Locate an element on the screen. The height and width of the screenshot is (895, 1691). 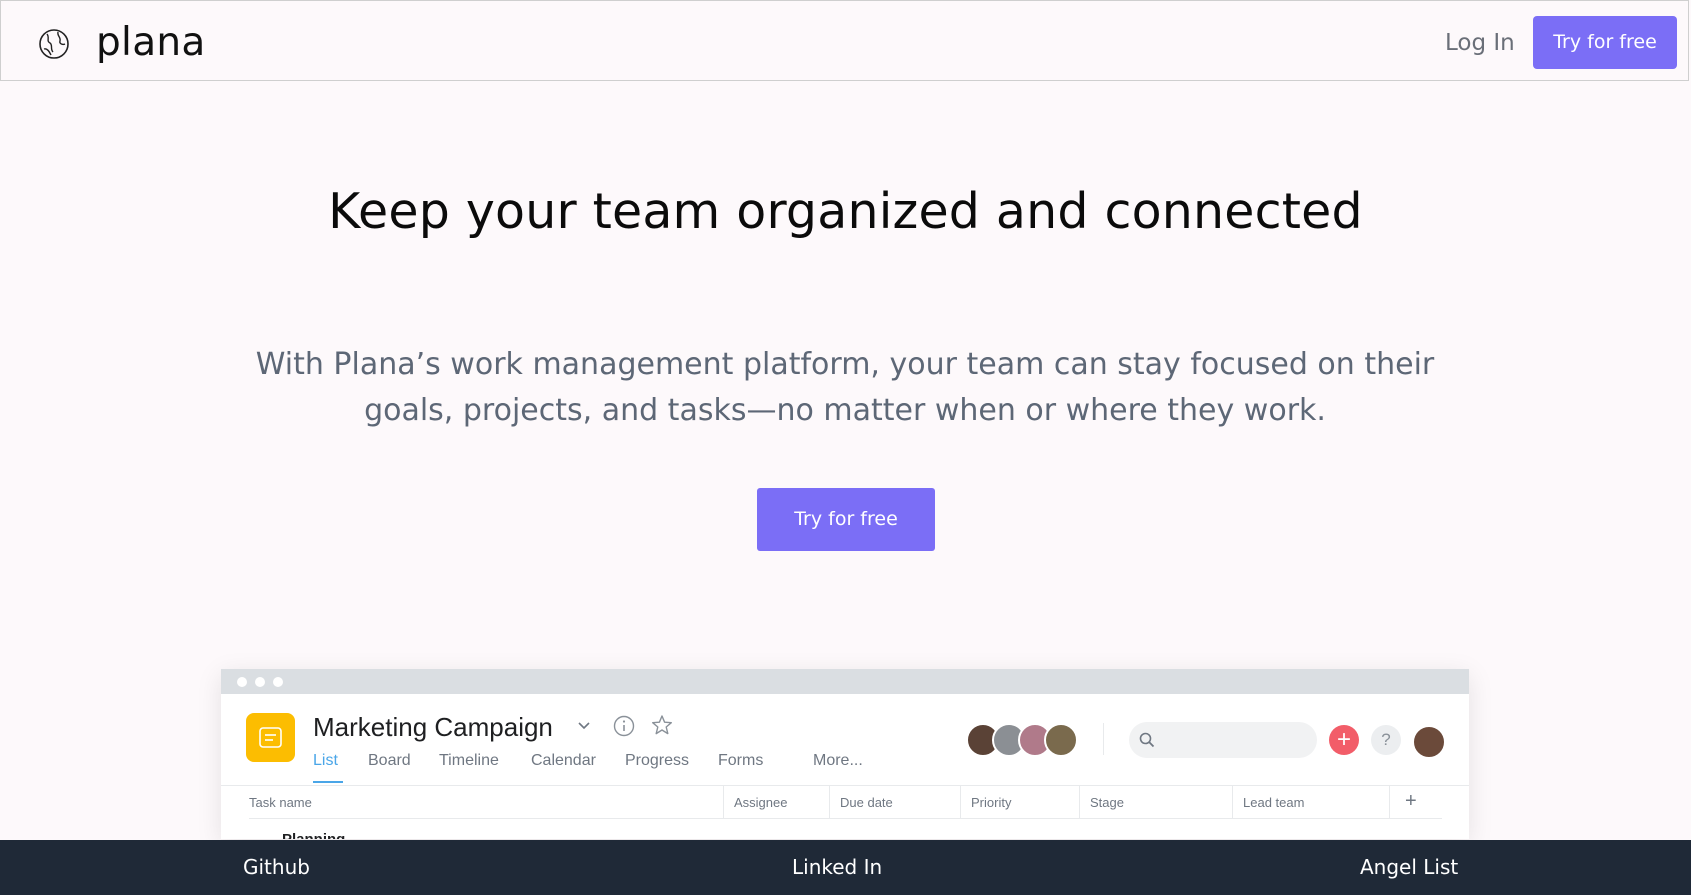
section-row-planning: Planning is located at coordinates (313, 835).